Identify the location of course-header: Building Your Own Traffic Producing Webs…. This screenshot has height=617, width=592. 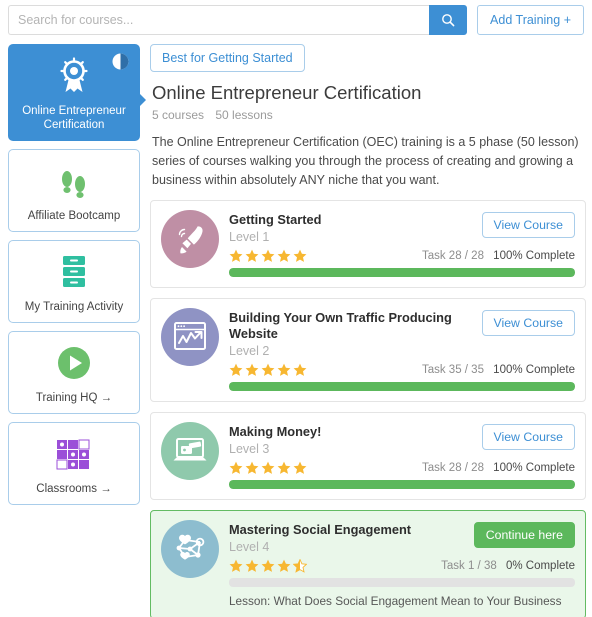
(402, 334).